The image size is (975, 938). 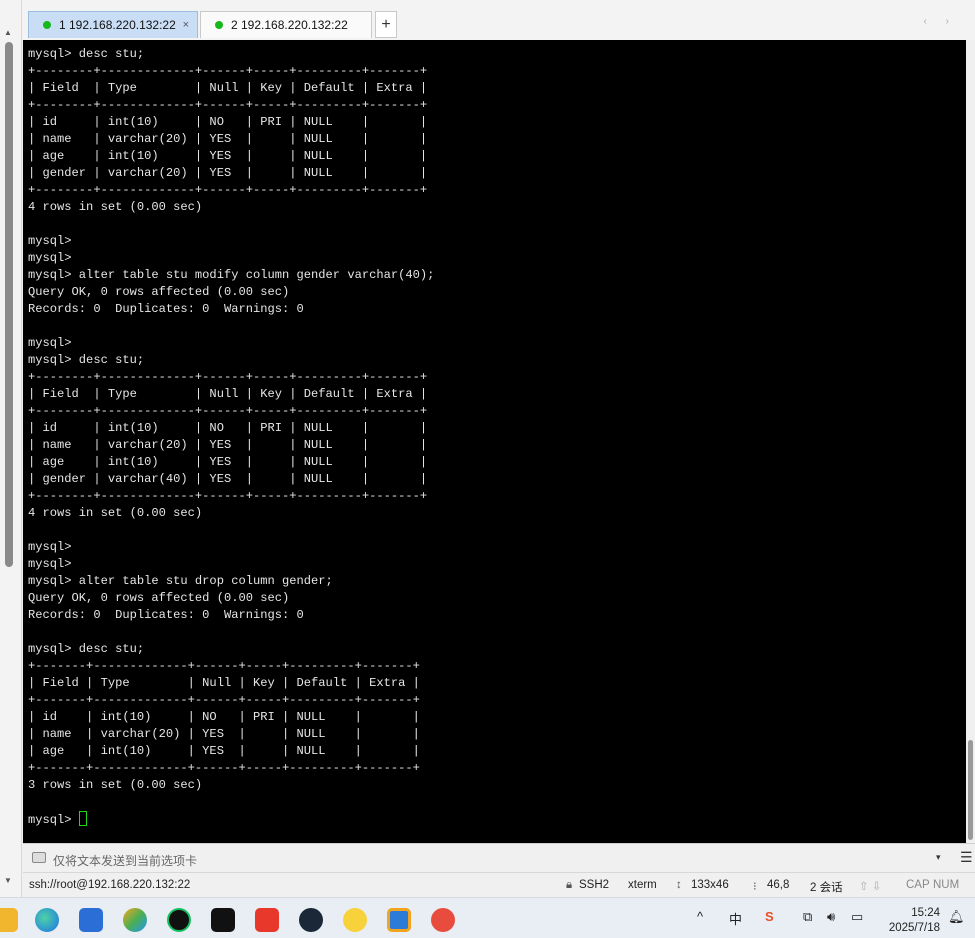 I want to click on scroll-down-icon: ▼, so click(x=8, y=880).